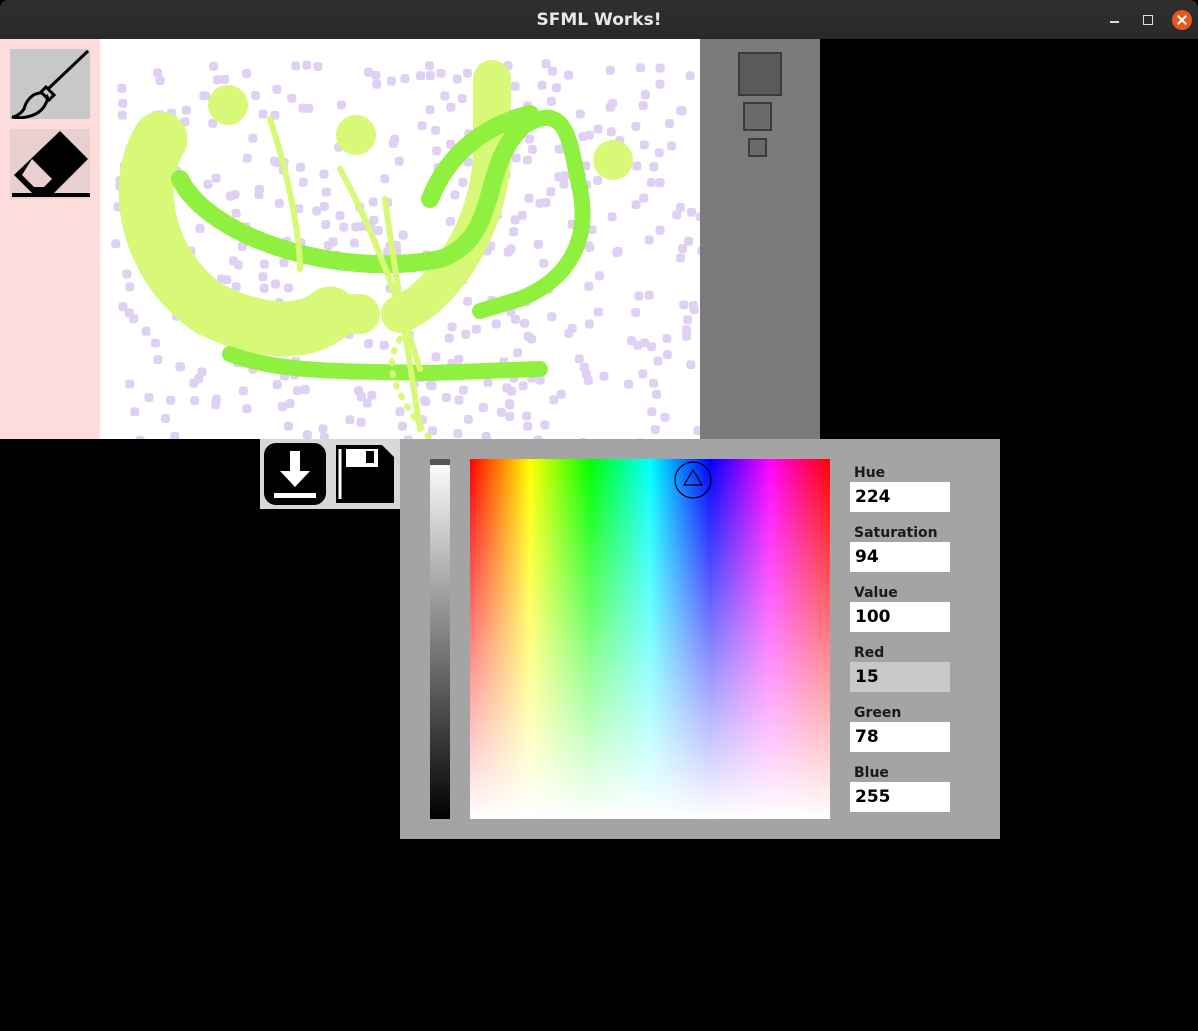 The width and height of the screenshot is (1198, 1031). What do you see at coordinates (900, 797) in the screenshot?
I see `blue-input: 255` at bounding box center [900, 797].